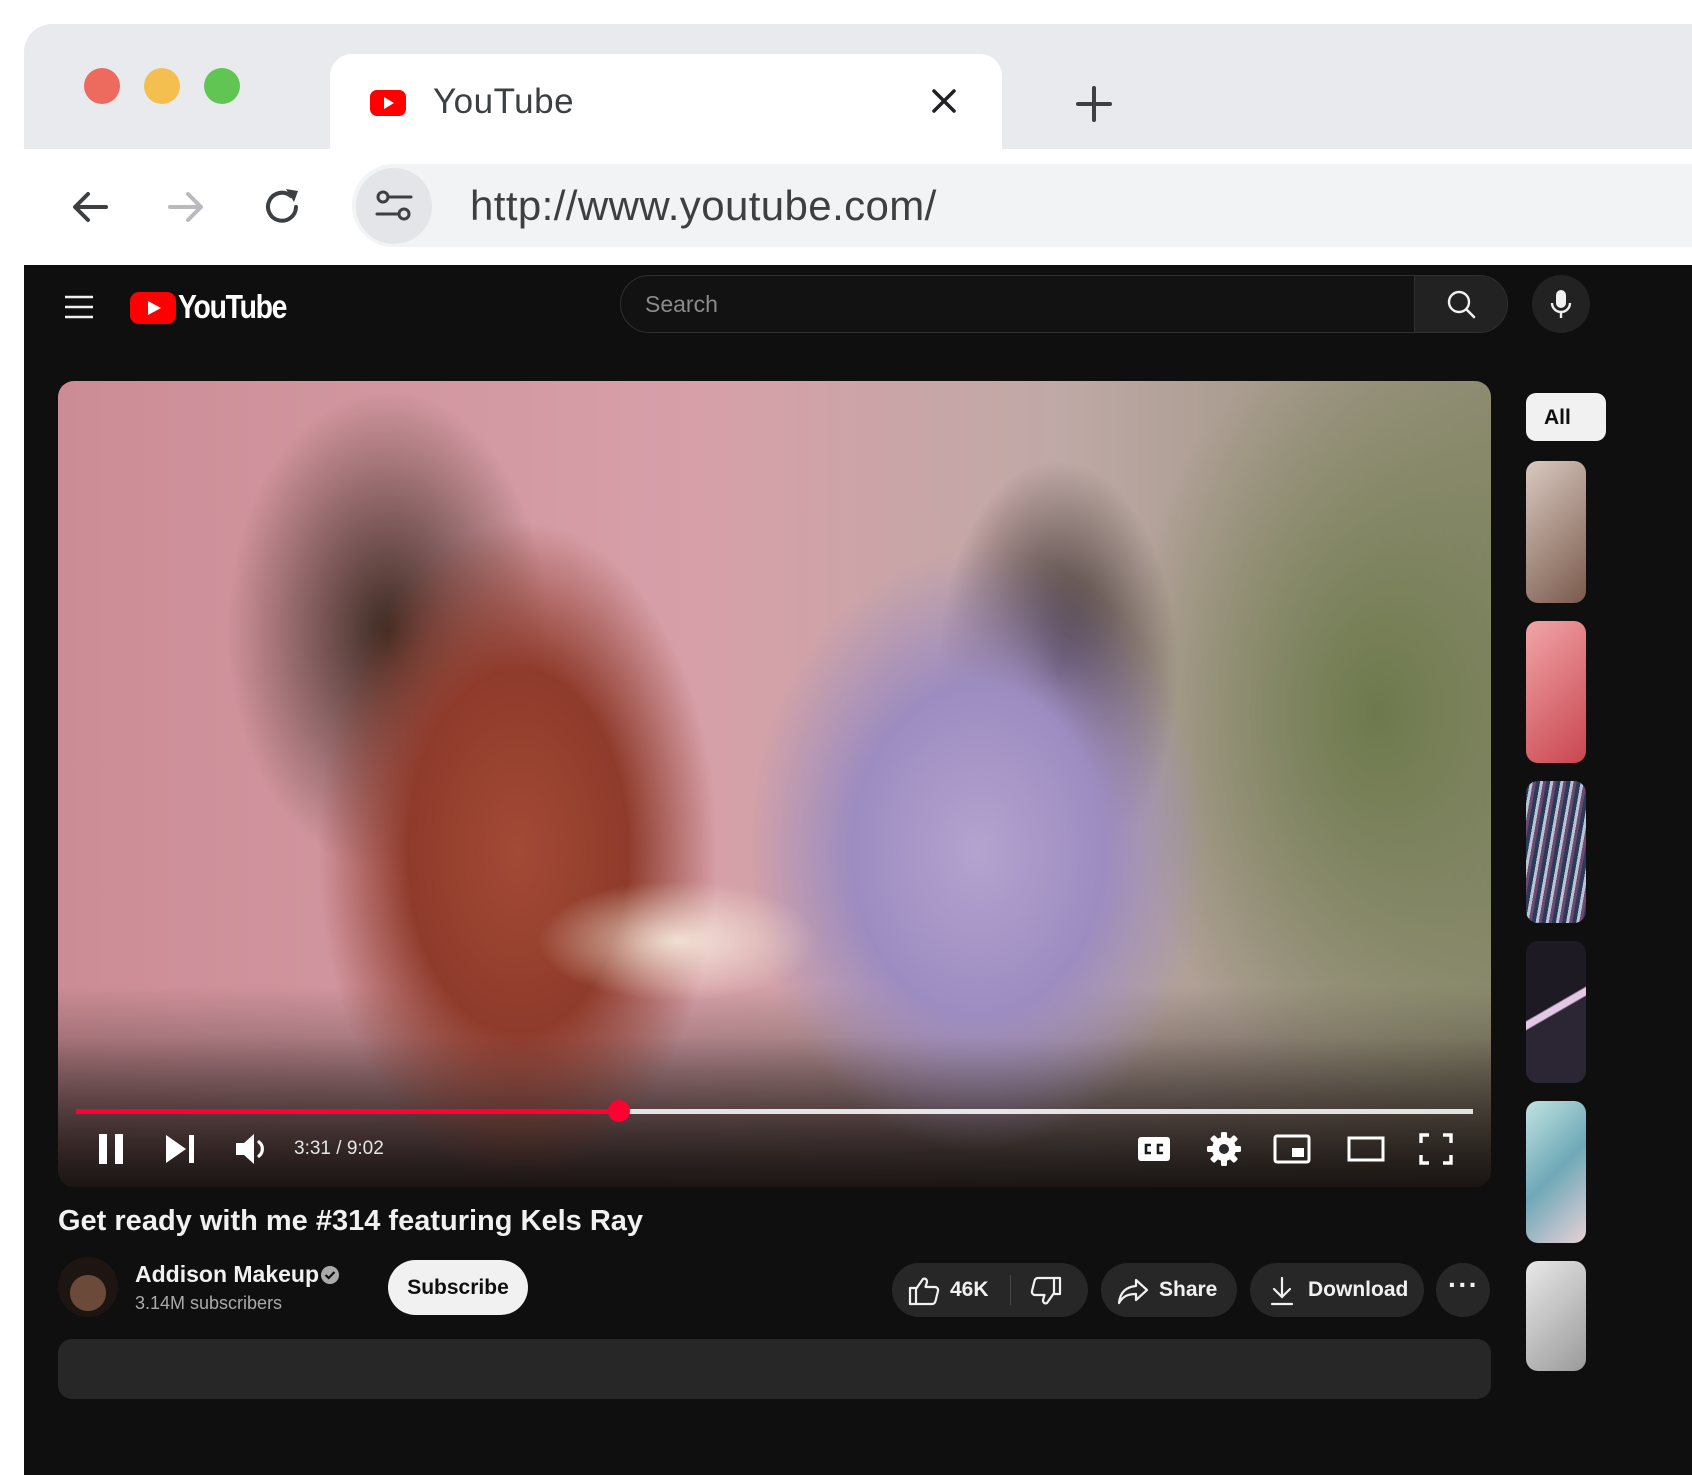 Image resolution: width=1692 pixels, height=1475 pixels. I want to click on plus-icon, so click(1094, 104).